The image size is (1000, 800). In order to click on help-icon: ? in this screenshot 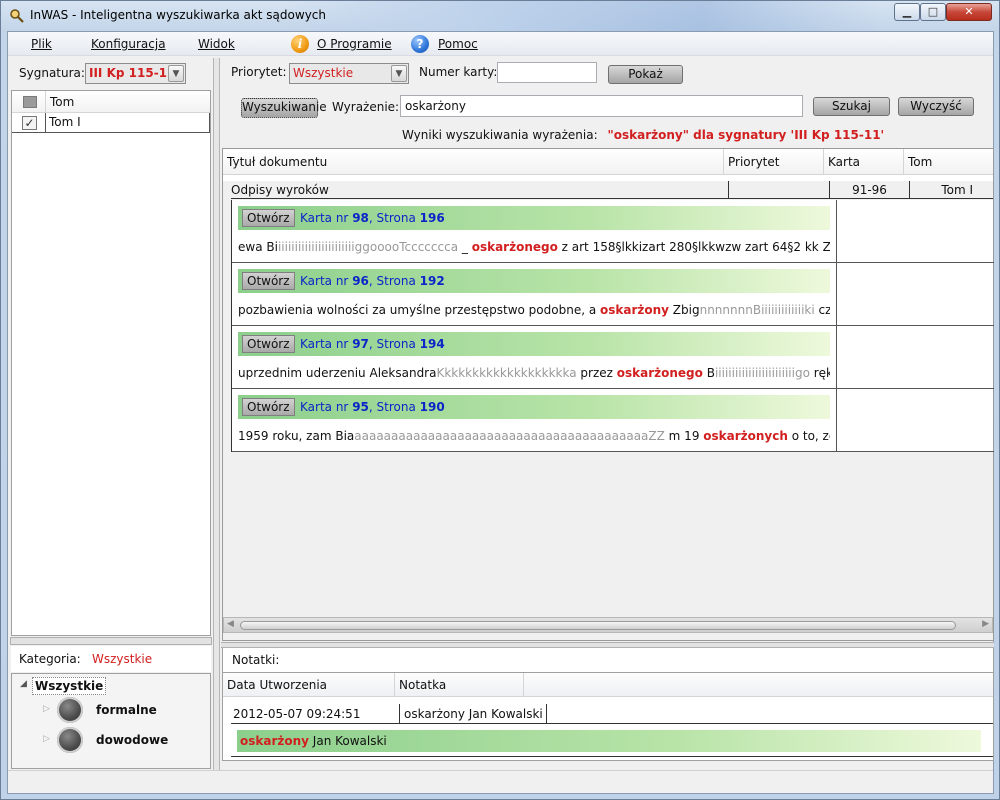, I will do `click(420, 44)`.